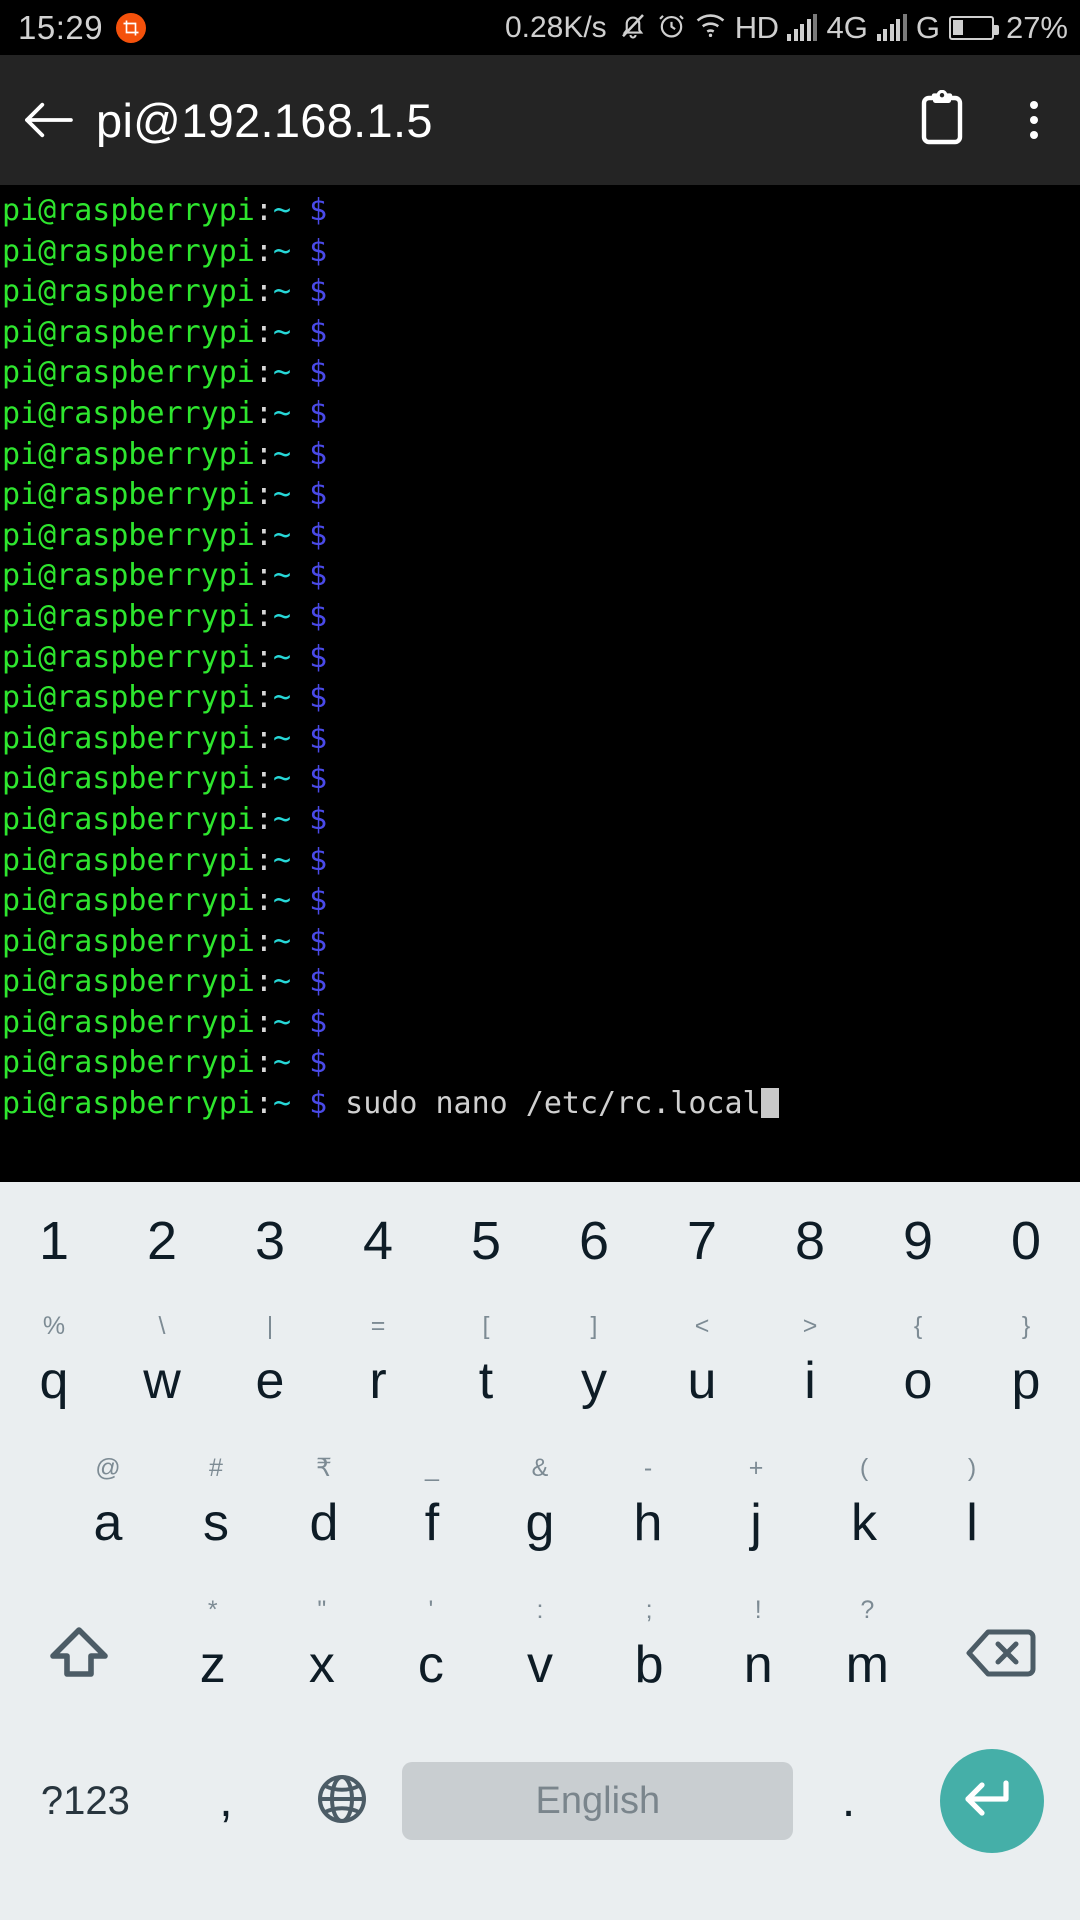  What do you see at coordinates (54, 1241) in the screenshot?
I see `key-1: 1` at bounding box center [54, 1241].